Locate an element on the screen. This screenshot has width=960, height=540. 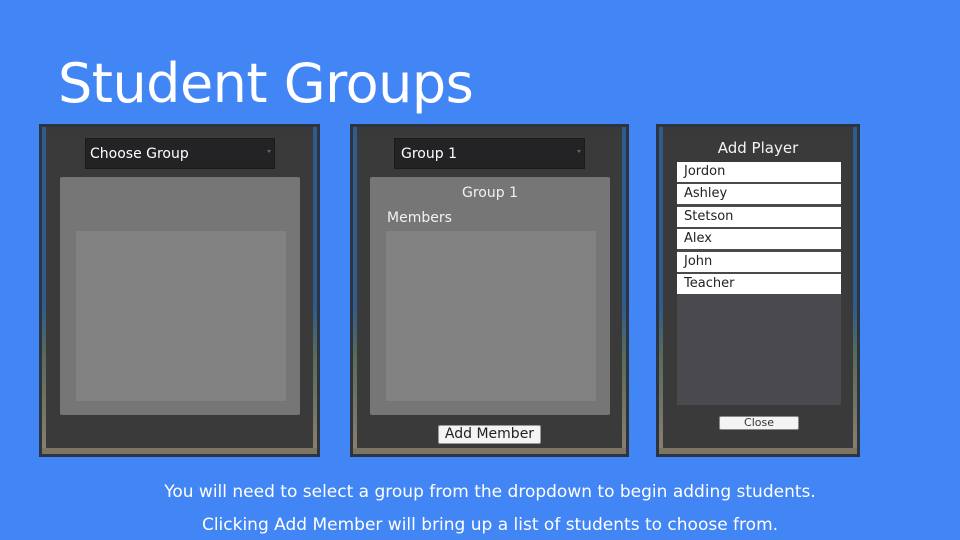
slide-title: Student Groups is located at coordinates (266, 83).